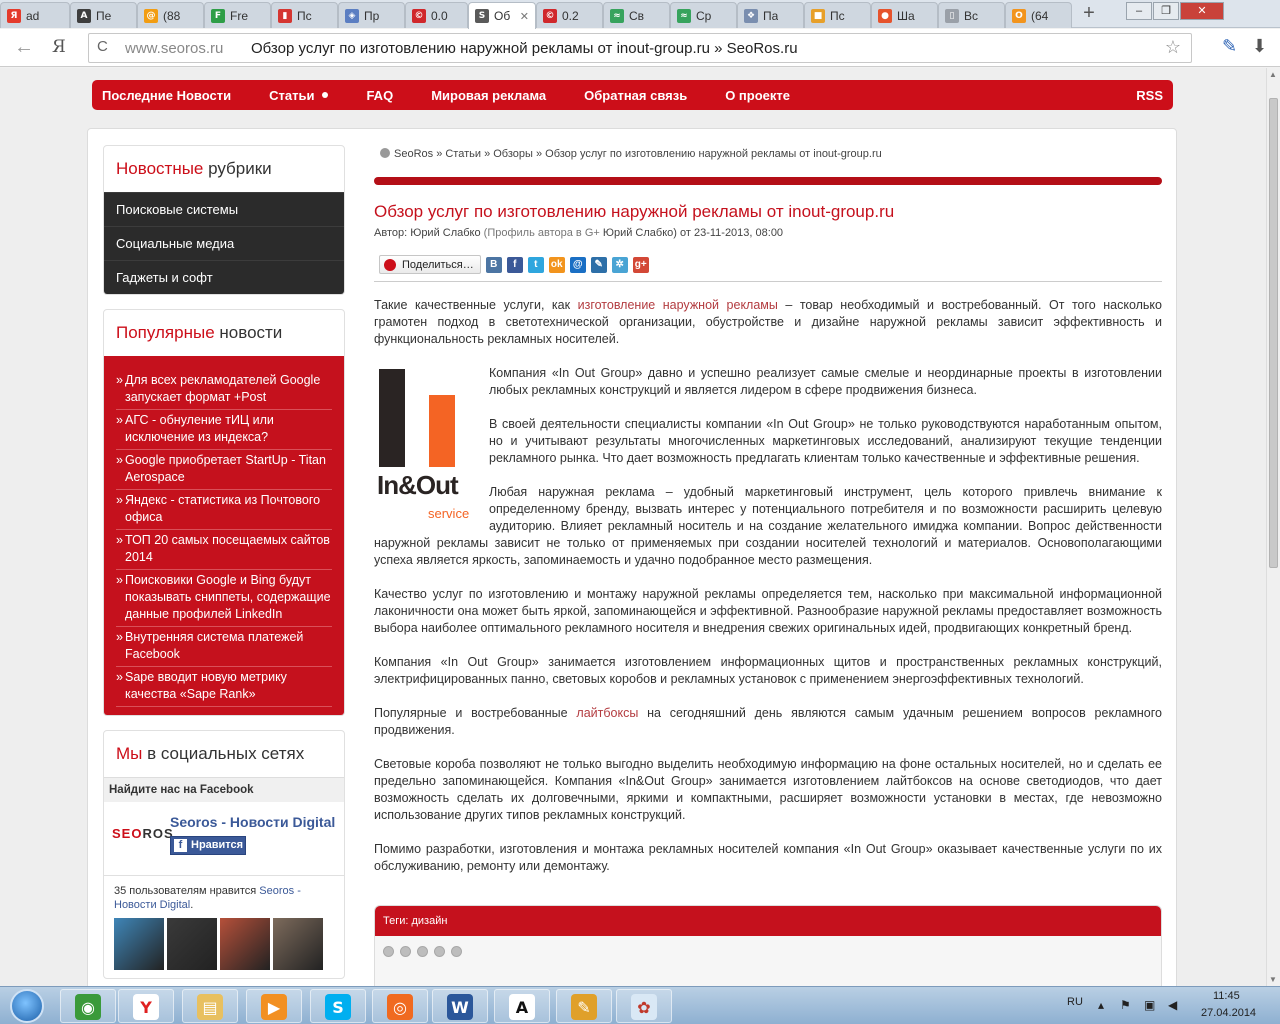 Image resolution: width=1280 pixels, height=1024 pixels. Describe the element at coordinates (1139, 11) in the screenshot. I see `minimize-button: –` at that location.